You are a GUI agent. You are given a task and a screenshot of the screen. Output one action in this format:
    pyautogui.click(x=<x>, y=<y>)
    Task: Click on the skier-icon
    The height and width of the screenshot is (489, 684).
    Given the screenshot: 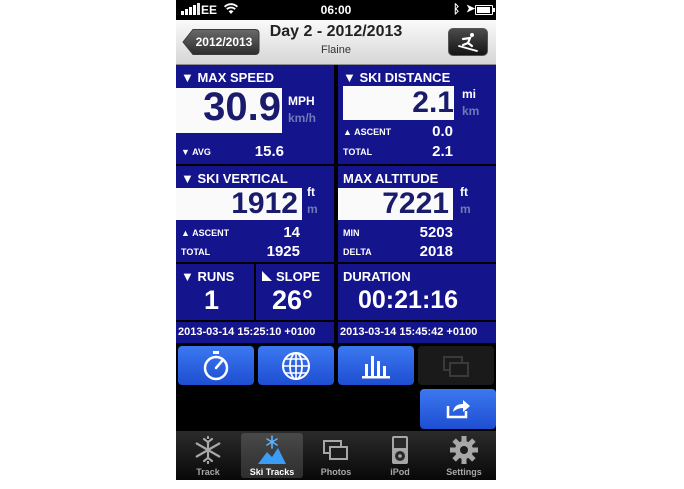 What is the action you would take?
    pyautogui.click(x=468, y=42)
    